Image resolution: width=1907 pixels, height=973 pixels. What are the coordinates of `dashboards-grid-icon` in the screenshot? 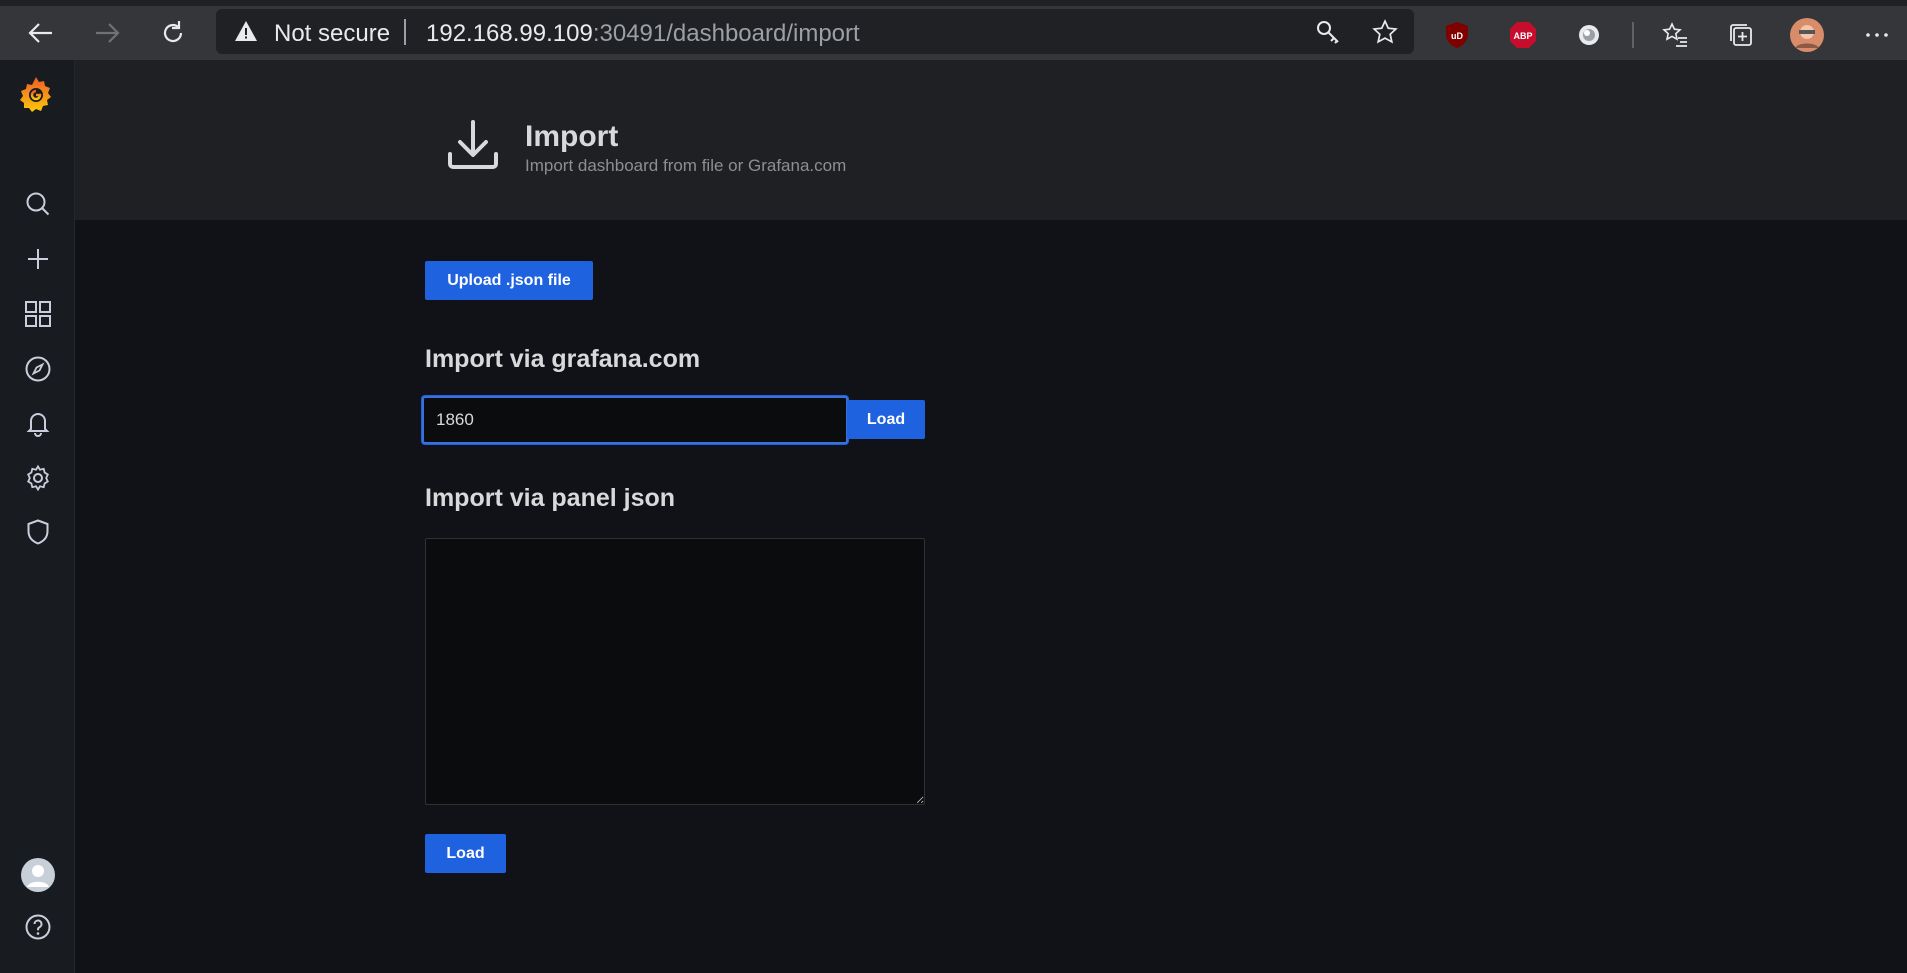 It's located at (38, 314).